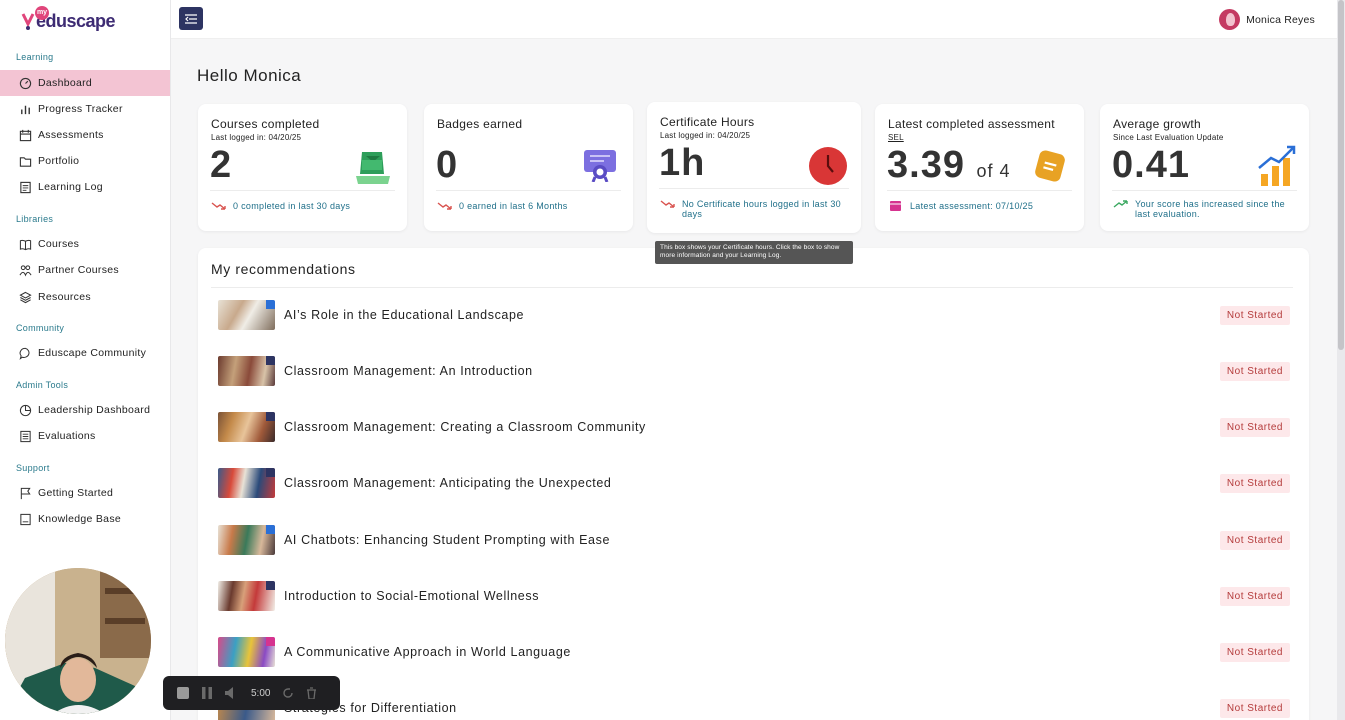  What do you see at coordinates (480, 124) in the screenshot?
I see `card-title: Badges earned` at bounding box center [480, 124].